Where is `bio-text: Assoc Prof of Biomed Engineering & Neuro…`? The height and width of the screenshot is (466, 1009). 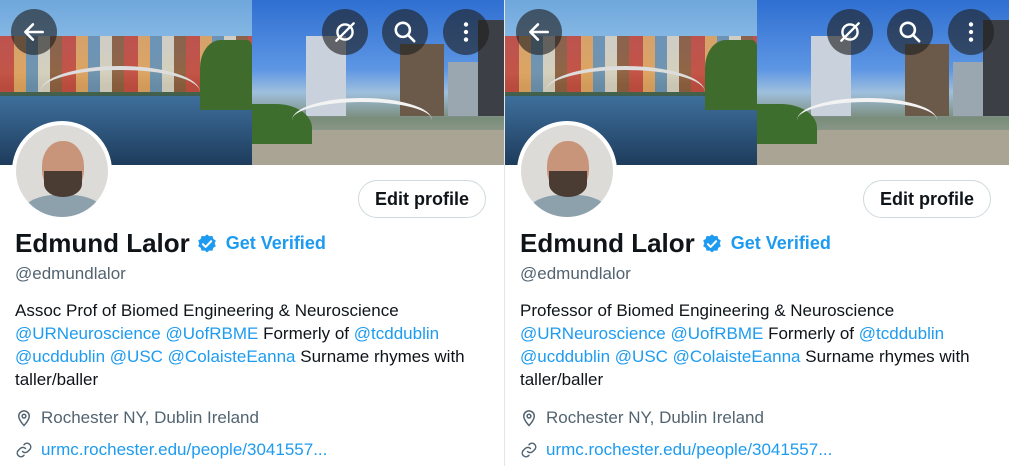
bio-text: Assoc Prof of Biomed Engineering & Neuro… is located at coordinates (207, 310).